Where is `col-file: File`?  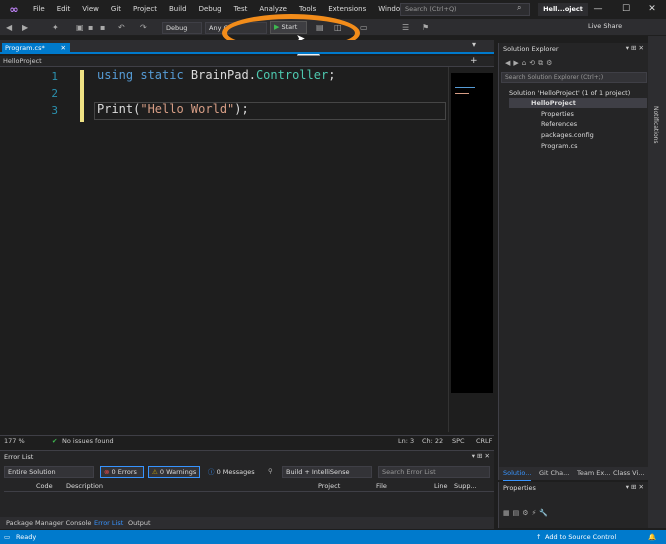 col-file: File is located at coordinates (381, 486).